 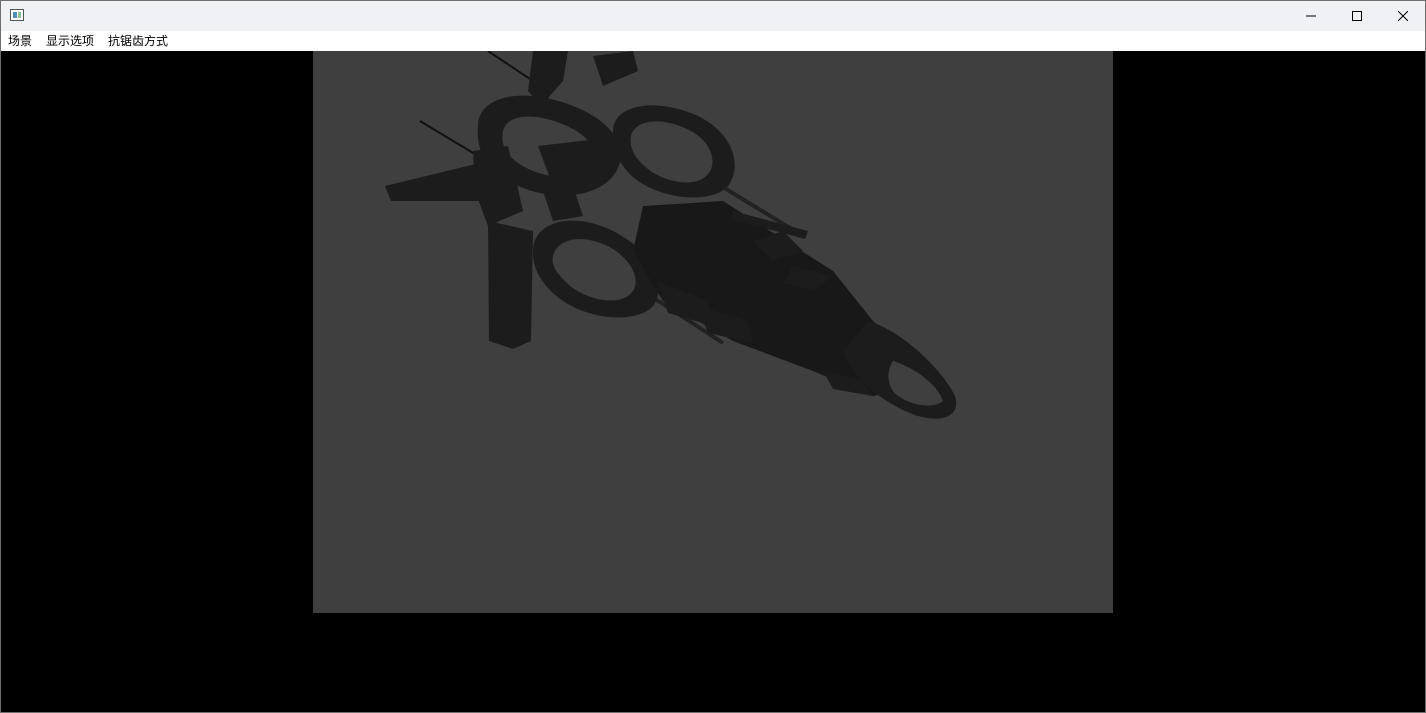 I want to click on close-icon, so click(x=1403, y=16).